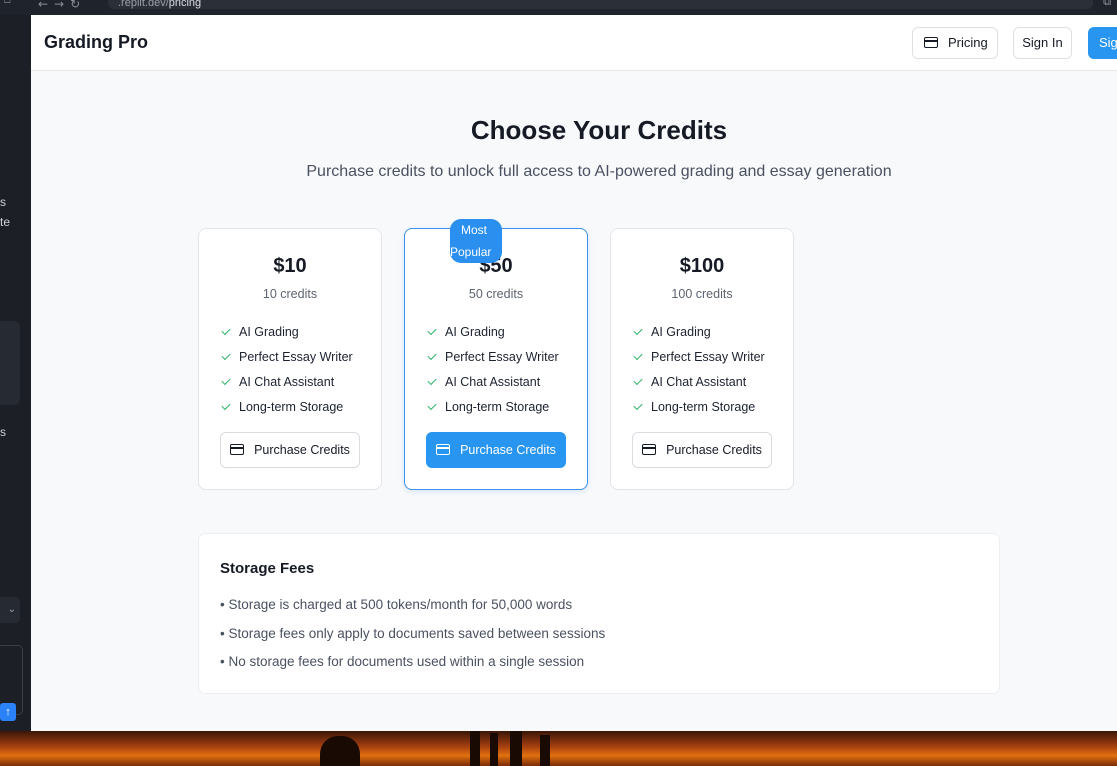 The height and width of the screenshot is (766, 1117). I want to click on app-header: Grading Pro Pricing Sign In Sig, so click(574, 43).